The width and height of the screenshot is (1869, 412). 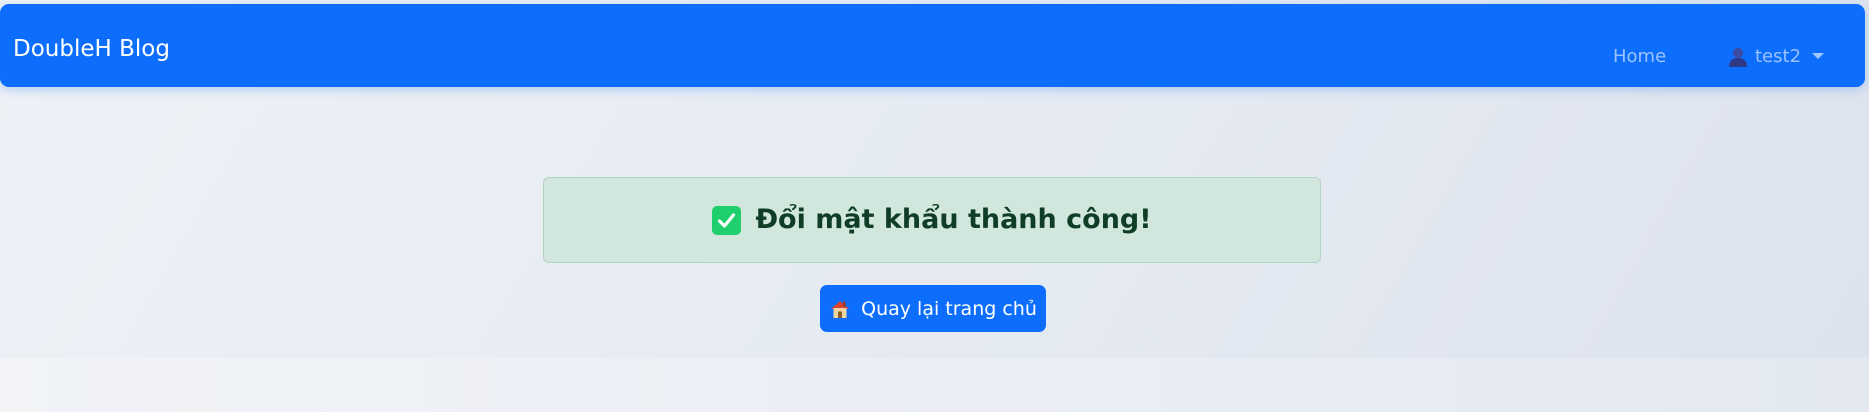 I want to click on back-home-button: Quay lại trang chủ, so click(x=933, y=308).